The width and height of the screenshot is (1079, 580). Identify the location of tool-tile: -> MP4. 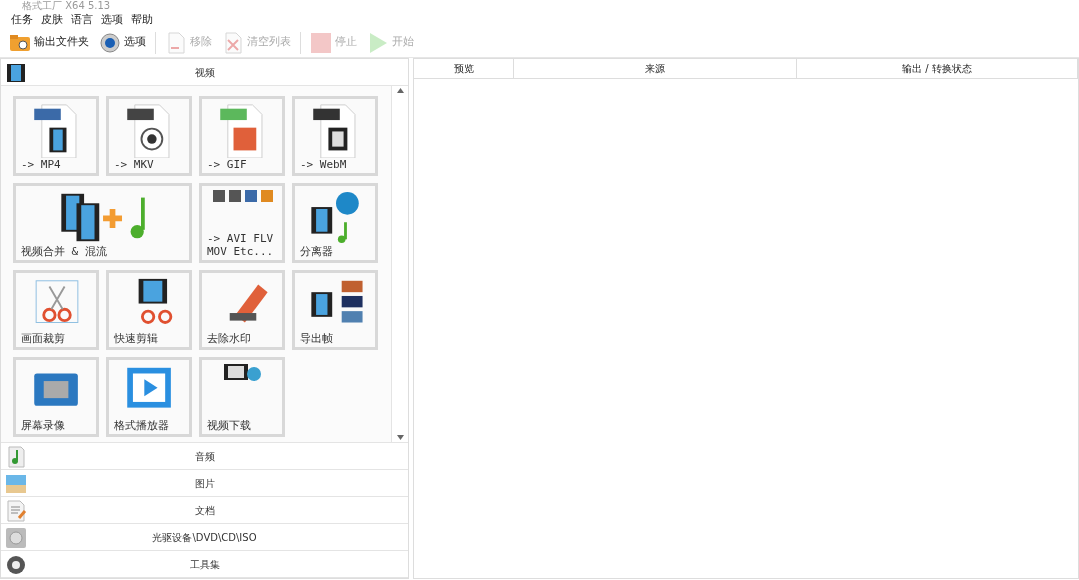
(56, 136).